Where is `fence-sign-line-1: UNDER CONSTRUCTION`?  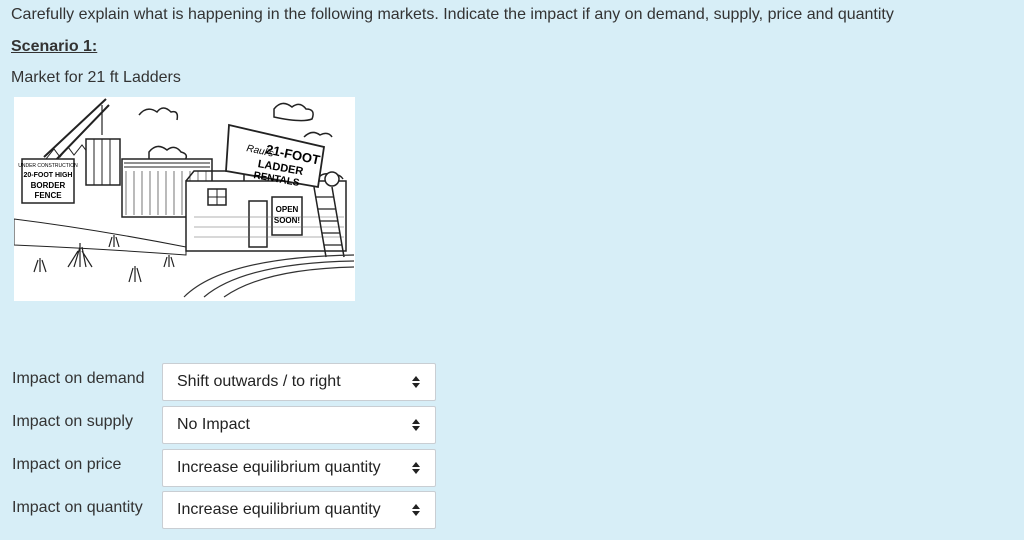 fence-sign-line-1: UNDER CONSTRUCTION is located at coordinates (48, 166).